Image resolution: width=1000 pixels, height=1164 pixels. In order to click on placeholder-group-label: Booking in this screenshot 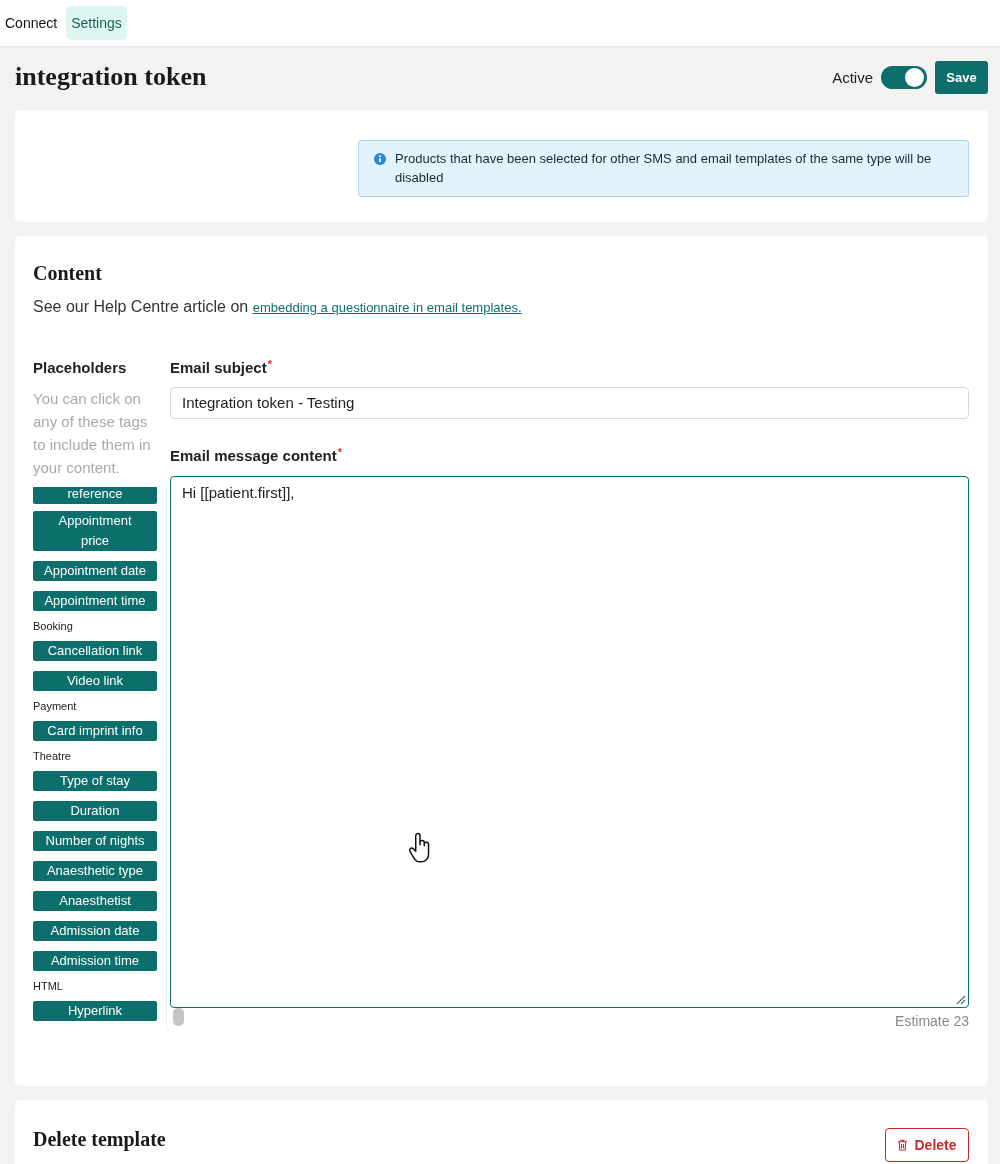, I will do `click(53, 626)`.